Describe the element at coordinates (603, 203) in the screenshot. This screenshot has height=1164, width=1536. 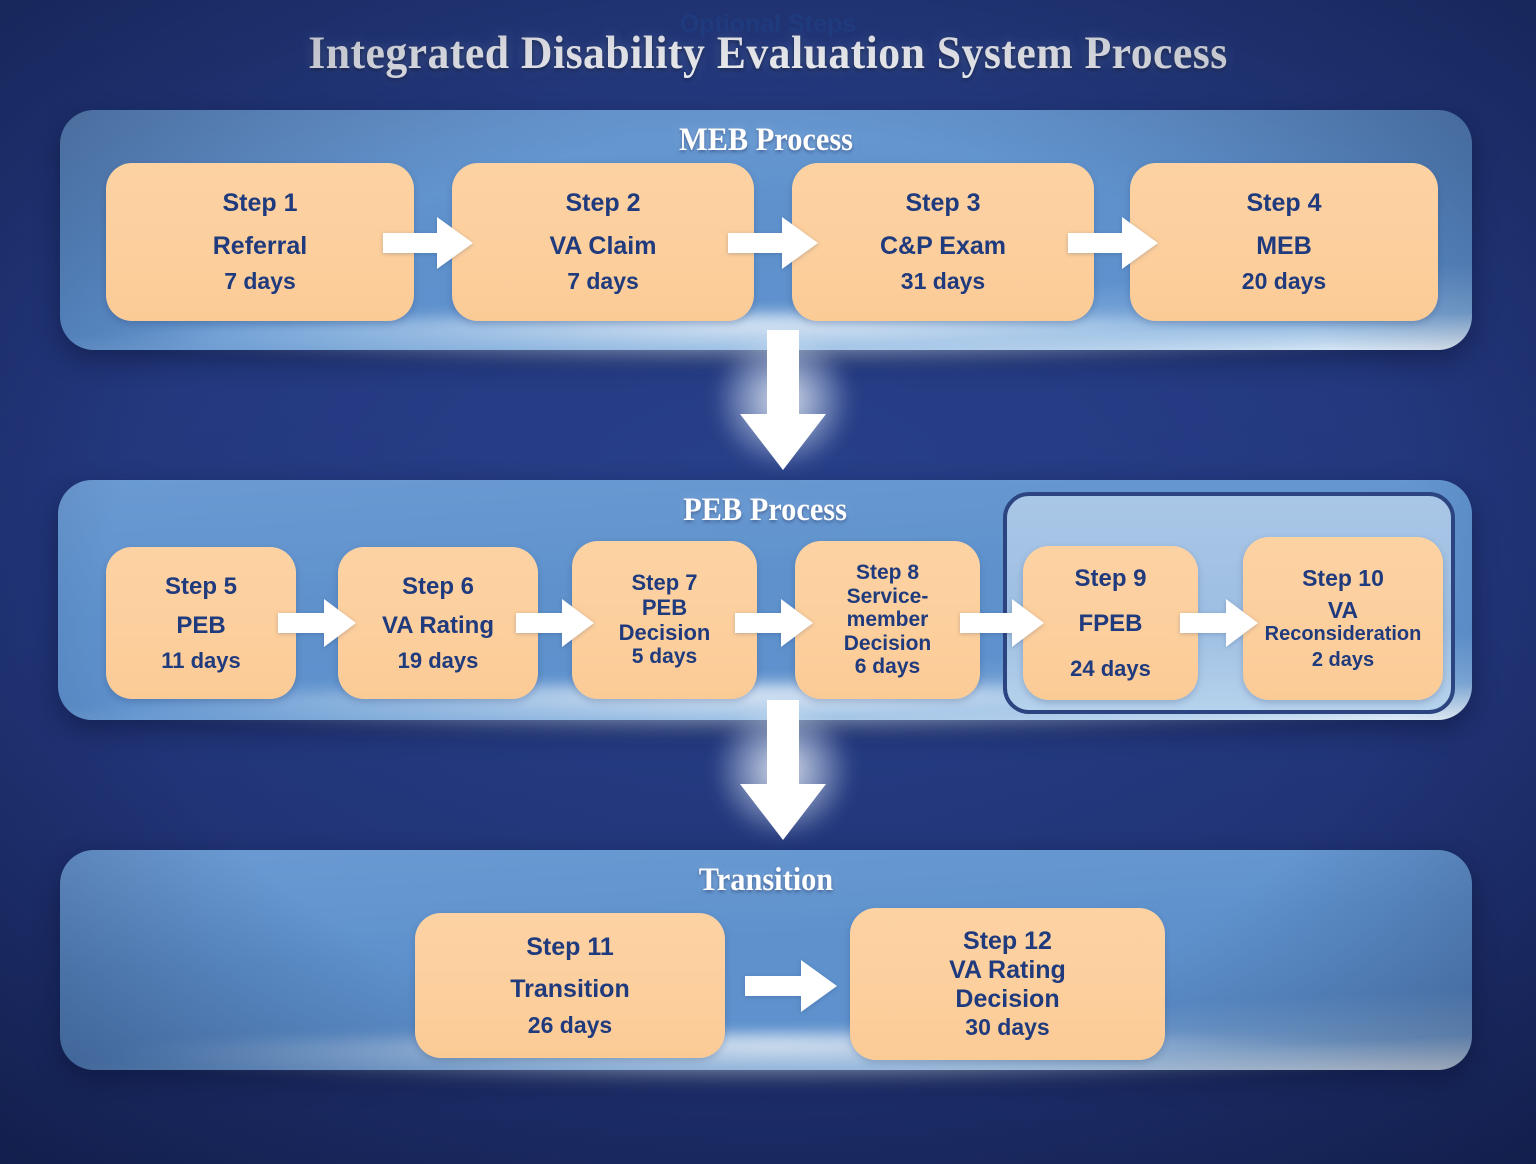
I see `step-2-number: Step 2` at that location.